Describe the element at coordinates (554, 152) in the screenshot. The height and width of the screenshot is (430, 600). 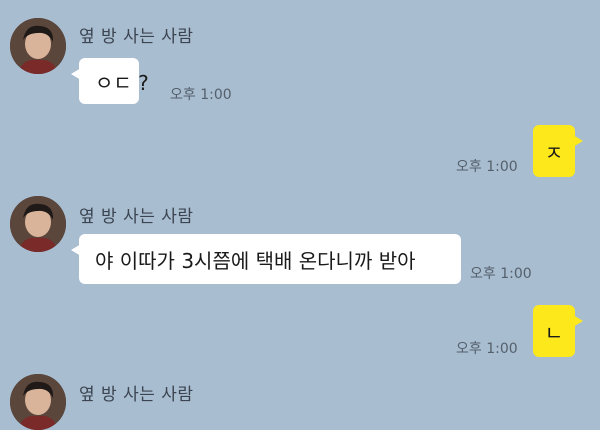
I see `message-text: ㅈ` at that location.